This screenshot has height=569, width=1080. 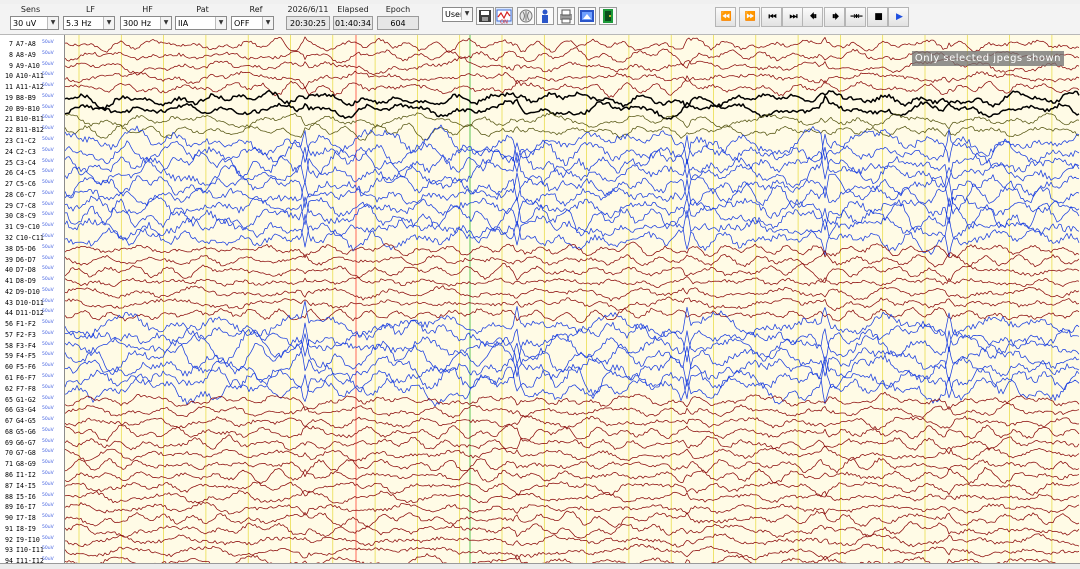 I want to click on channel-label-row: 41 D8-D9 50uV, so click(x=32, y=281).